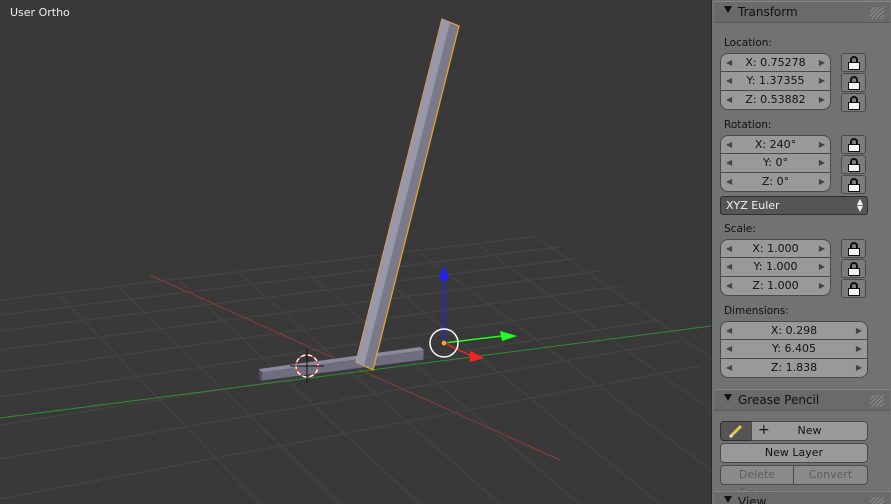  I want to click on lock-location-z-icon, so click(853, 102).